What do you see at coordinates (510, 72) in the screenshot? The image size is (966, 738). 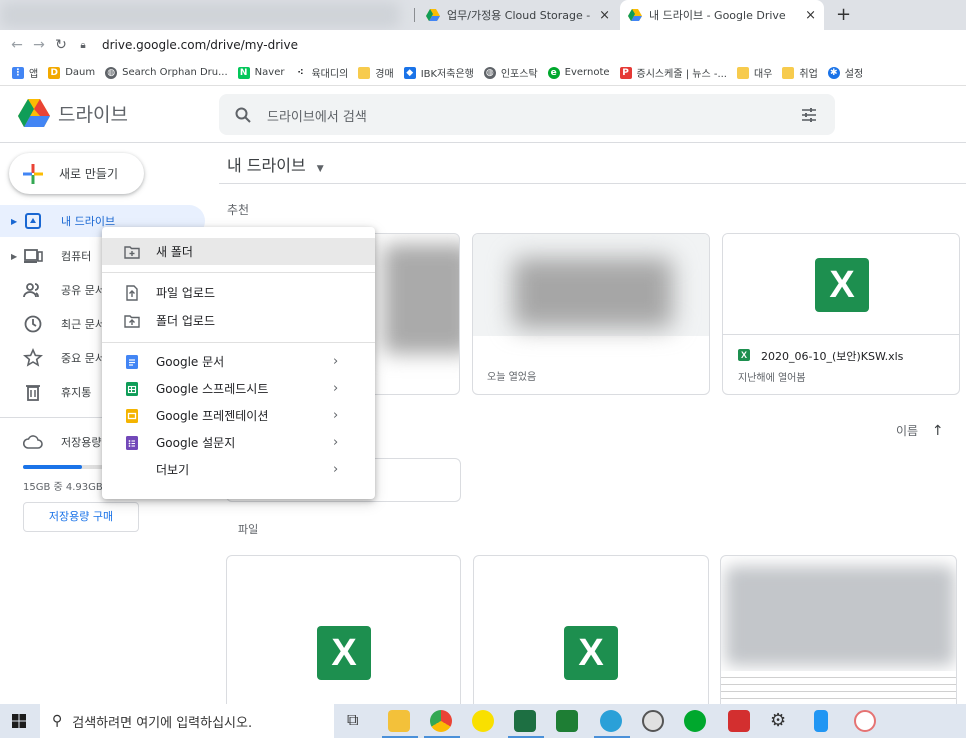 I see `bookmark-infostock: ◍ 인포스탁` at bounding box center [510, 72].